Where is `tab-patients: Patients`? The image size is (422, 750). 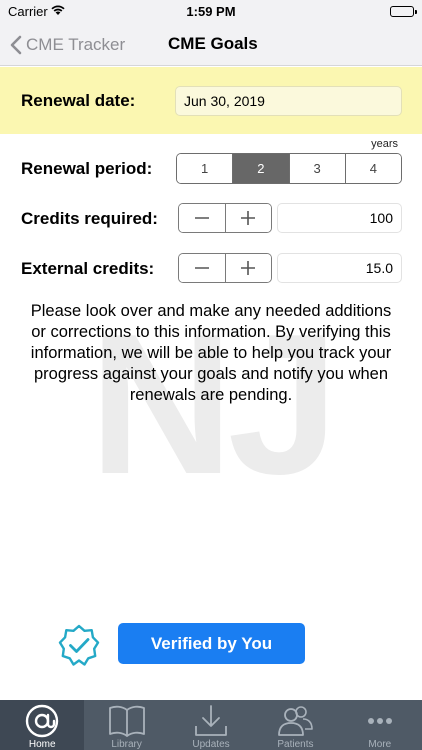 tab-patients: Patients is located at coordinates (295, 725).